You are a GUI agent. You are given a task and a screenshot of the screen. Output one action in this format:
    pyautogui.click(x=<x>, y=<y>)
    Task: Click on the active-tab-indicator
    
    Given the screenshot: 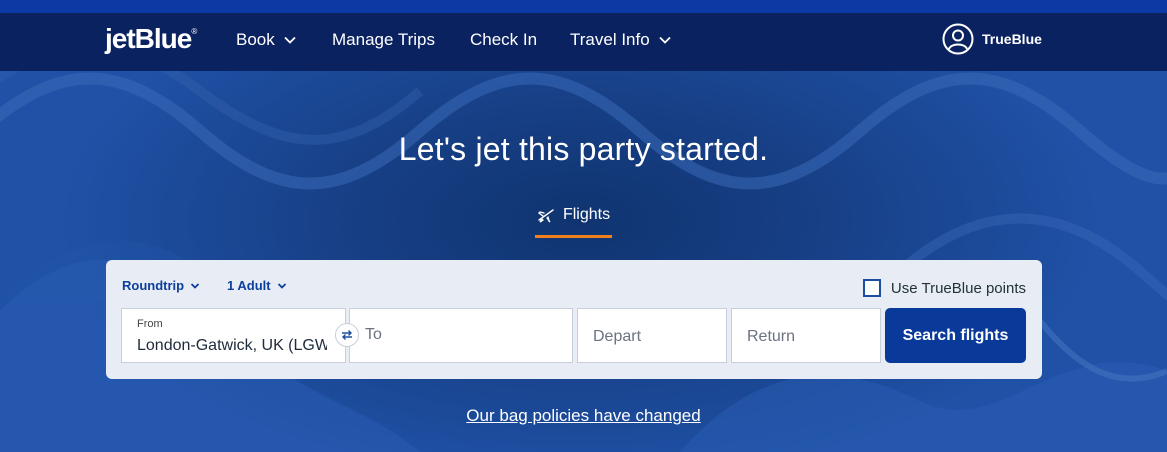 What is the action you would take?
    pyautogui.click(x=573, y=236)
    